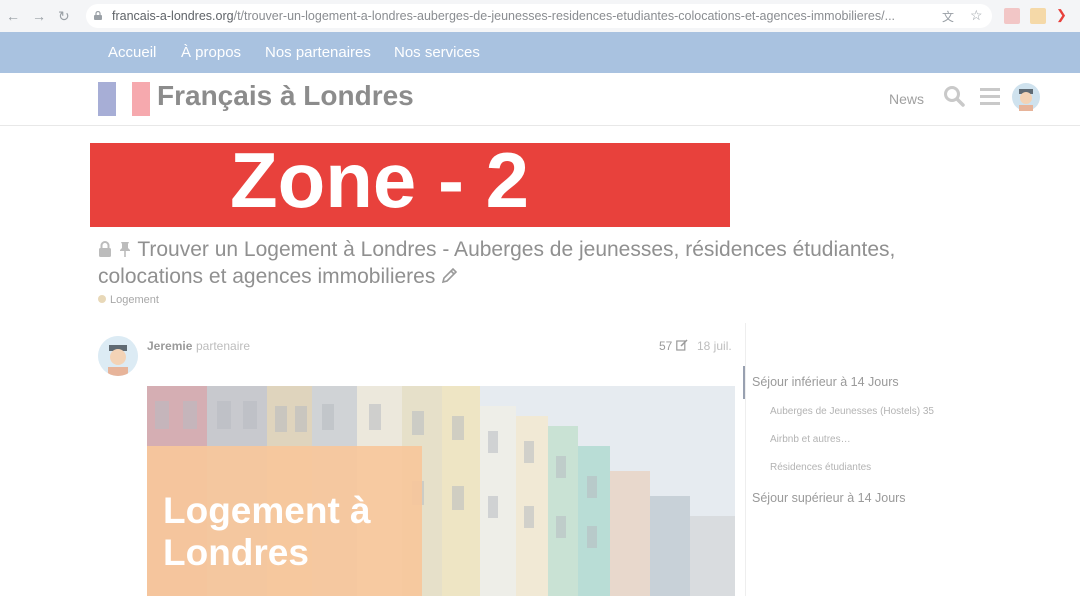  Describe the element at coordinates (906, 99) in the screenshot. I see `news-link: News` at that location.